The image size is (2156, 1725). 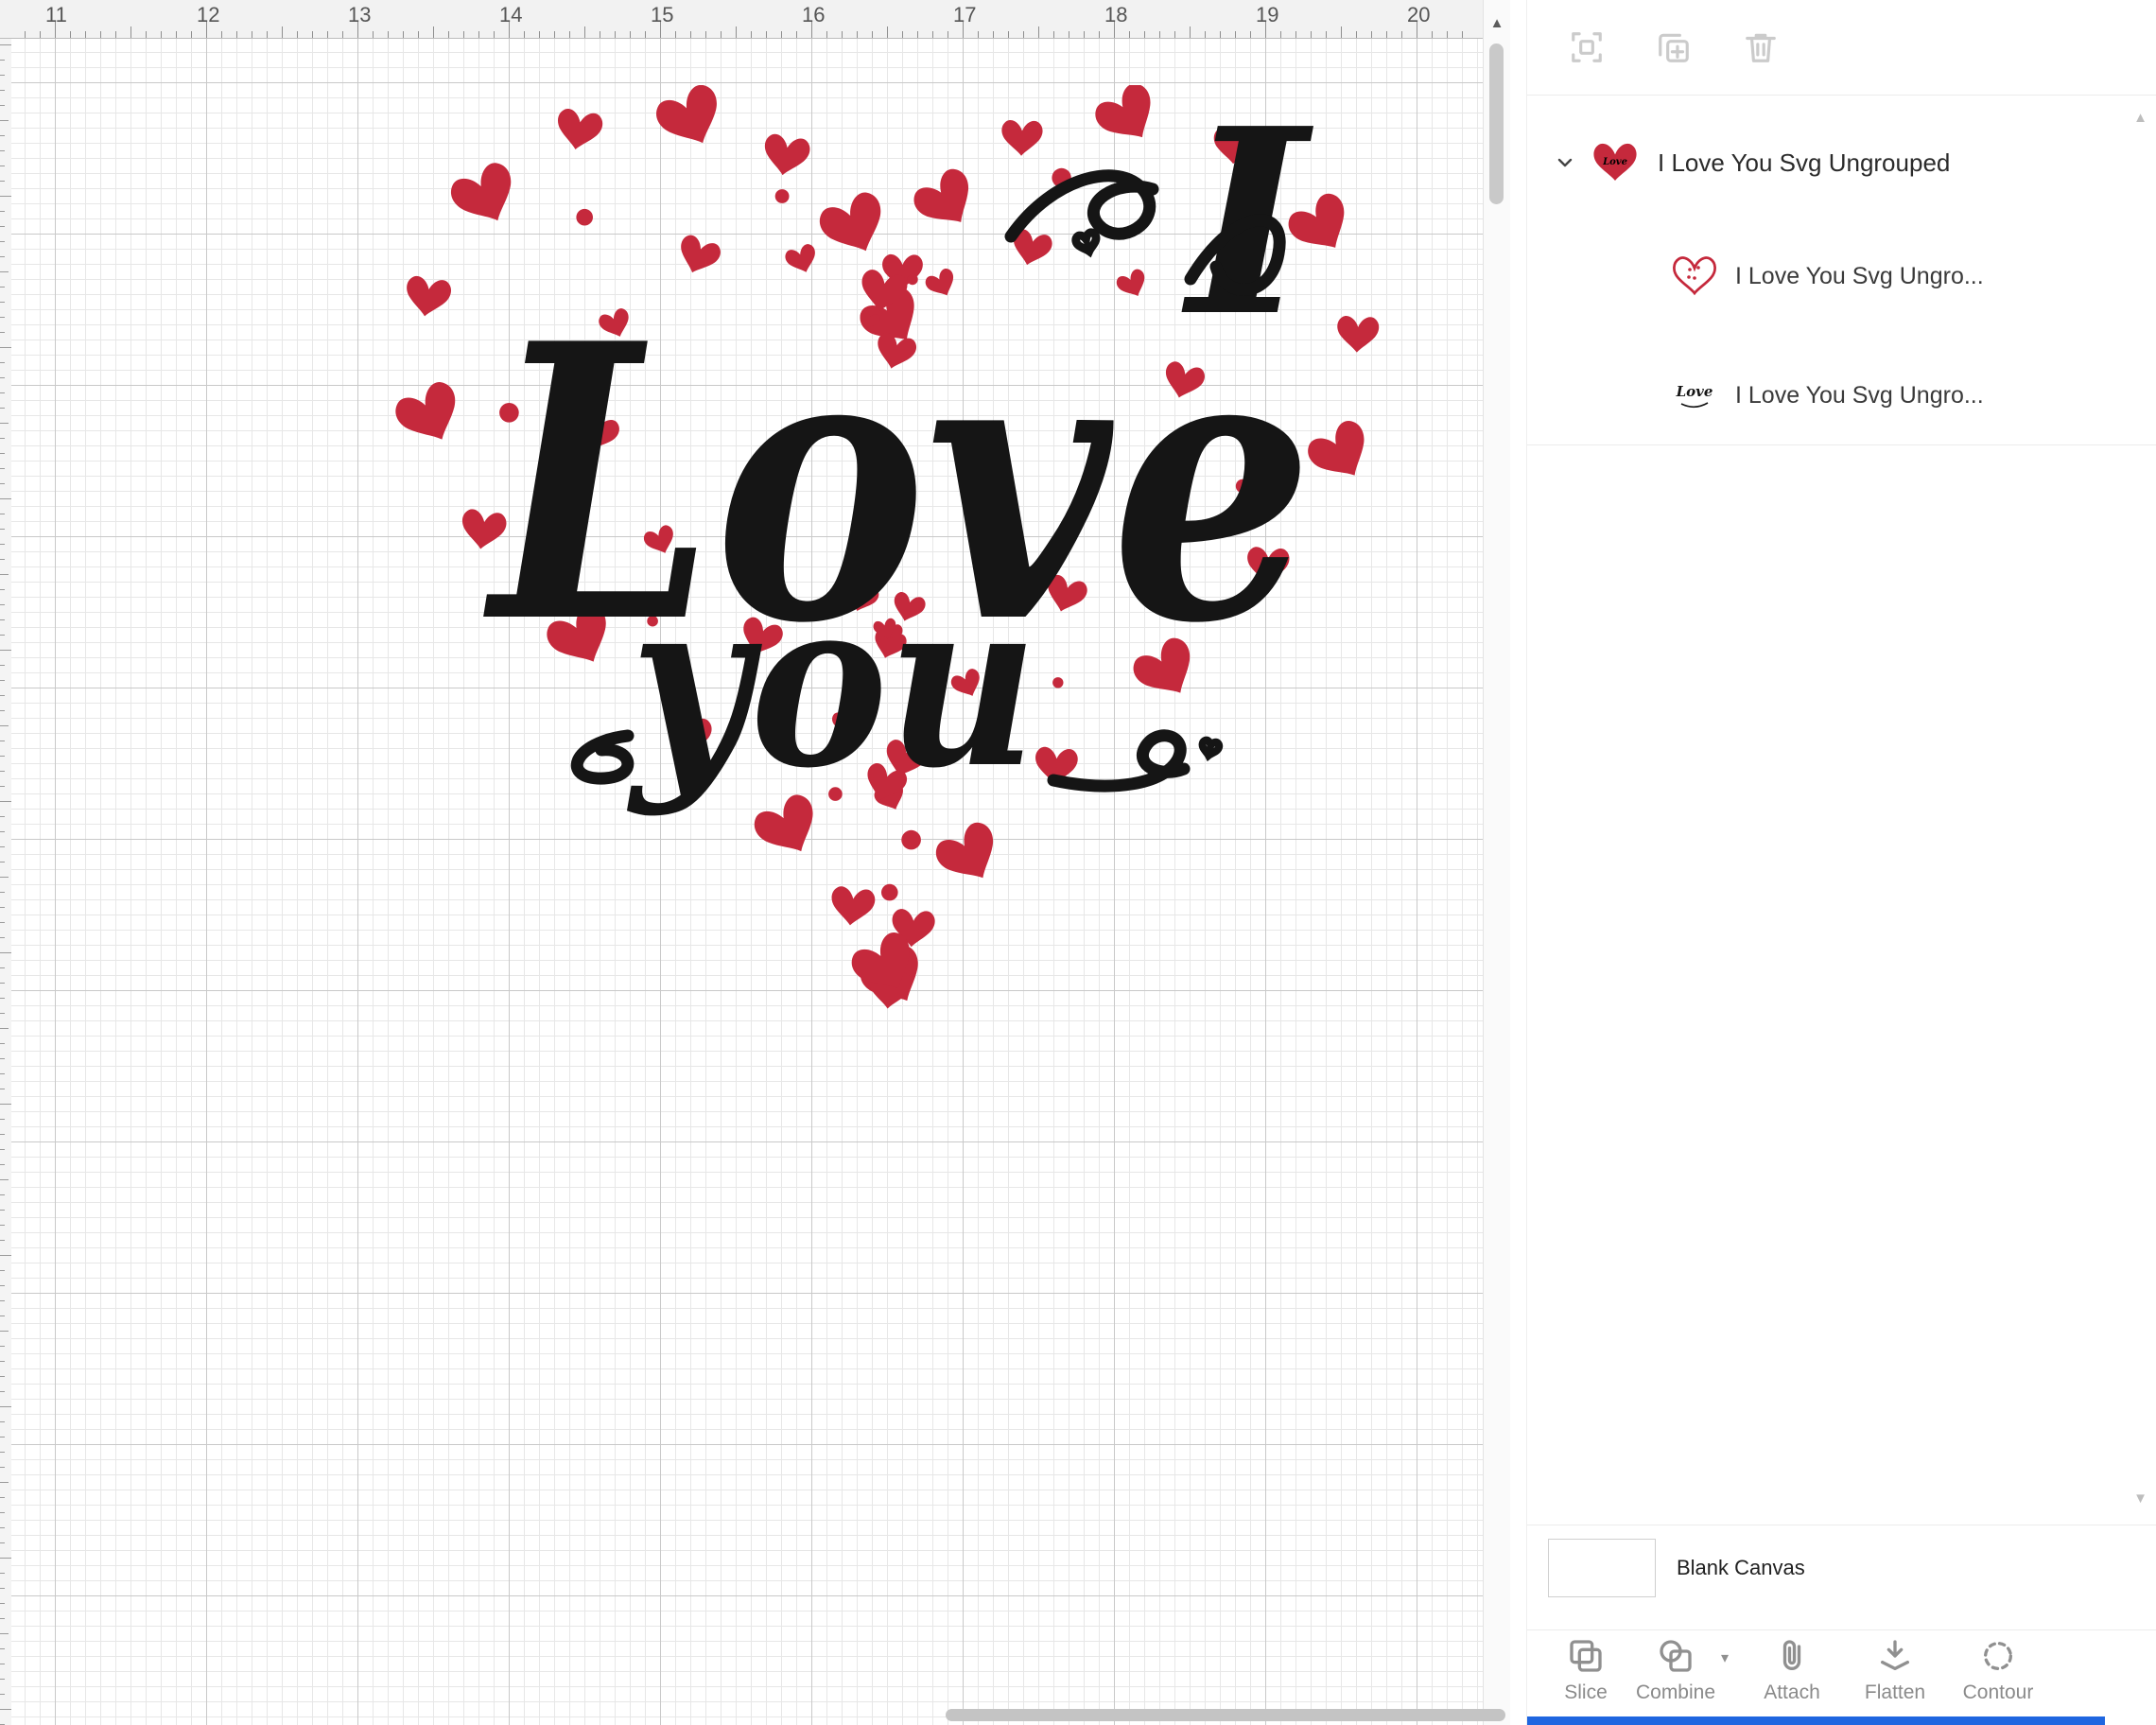 I want to click on panel-scroll-down-icon: ▼, so click(x=2140, y=1498).